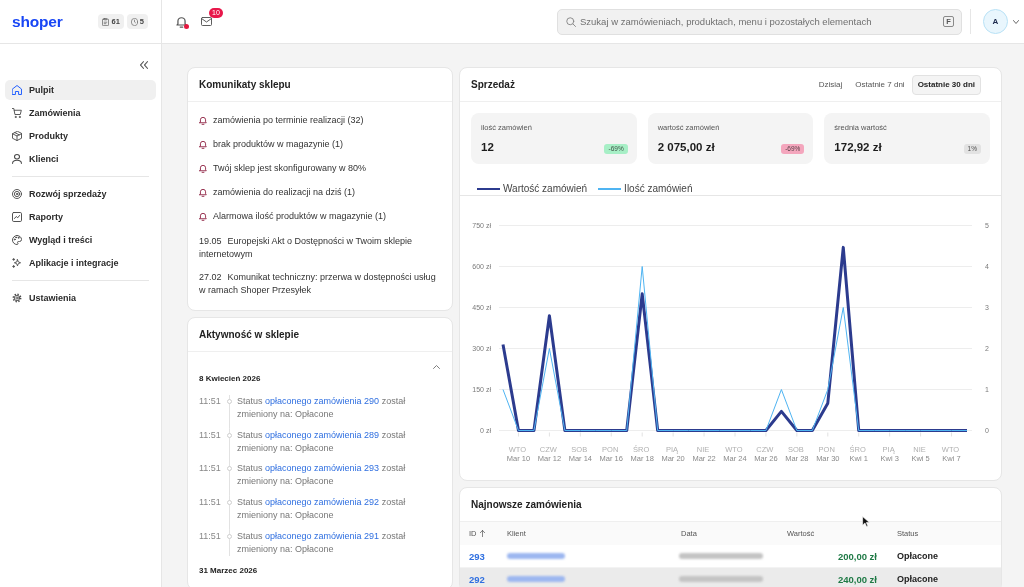  What do you see at coordinates (17, 136) in the screenshot?
I see `box-icon` at bounding box center [17, 136].